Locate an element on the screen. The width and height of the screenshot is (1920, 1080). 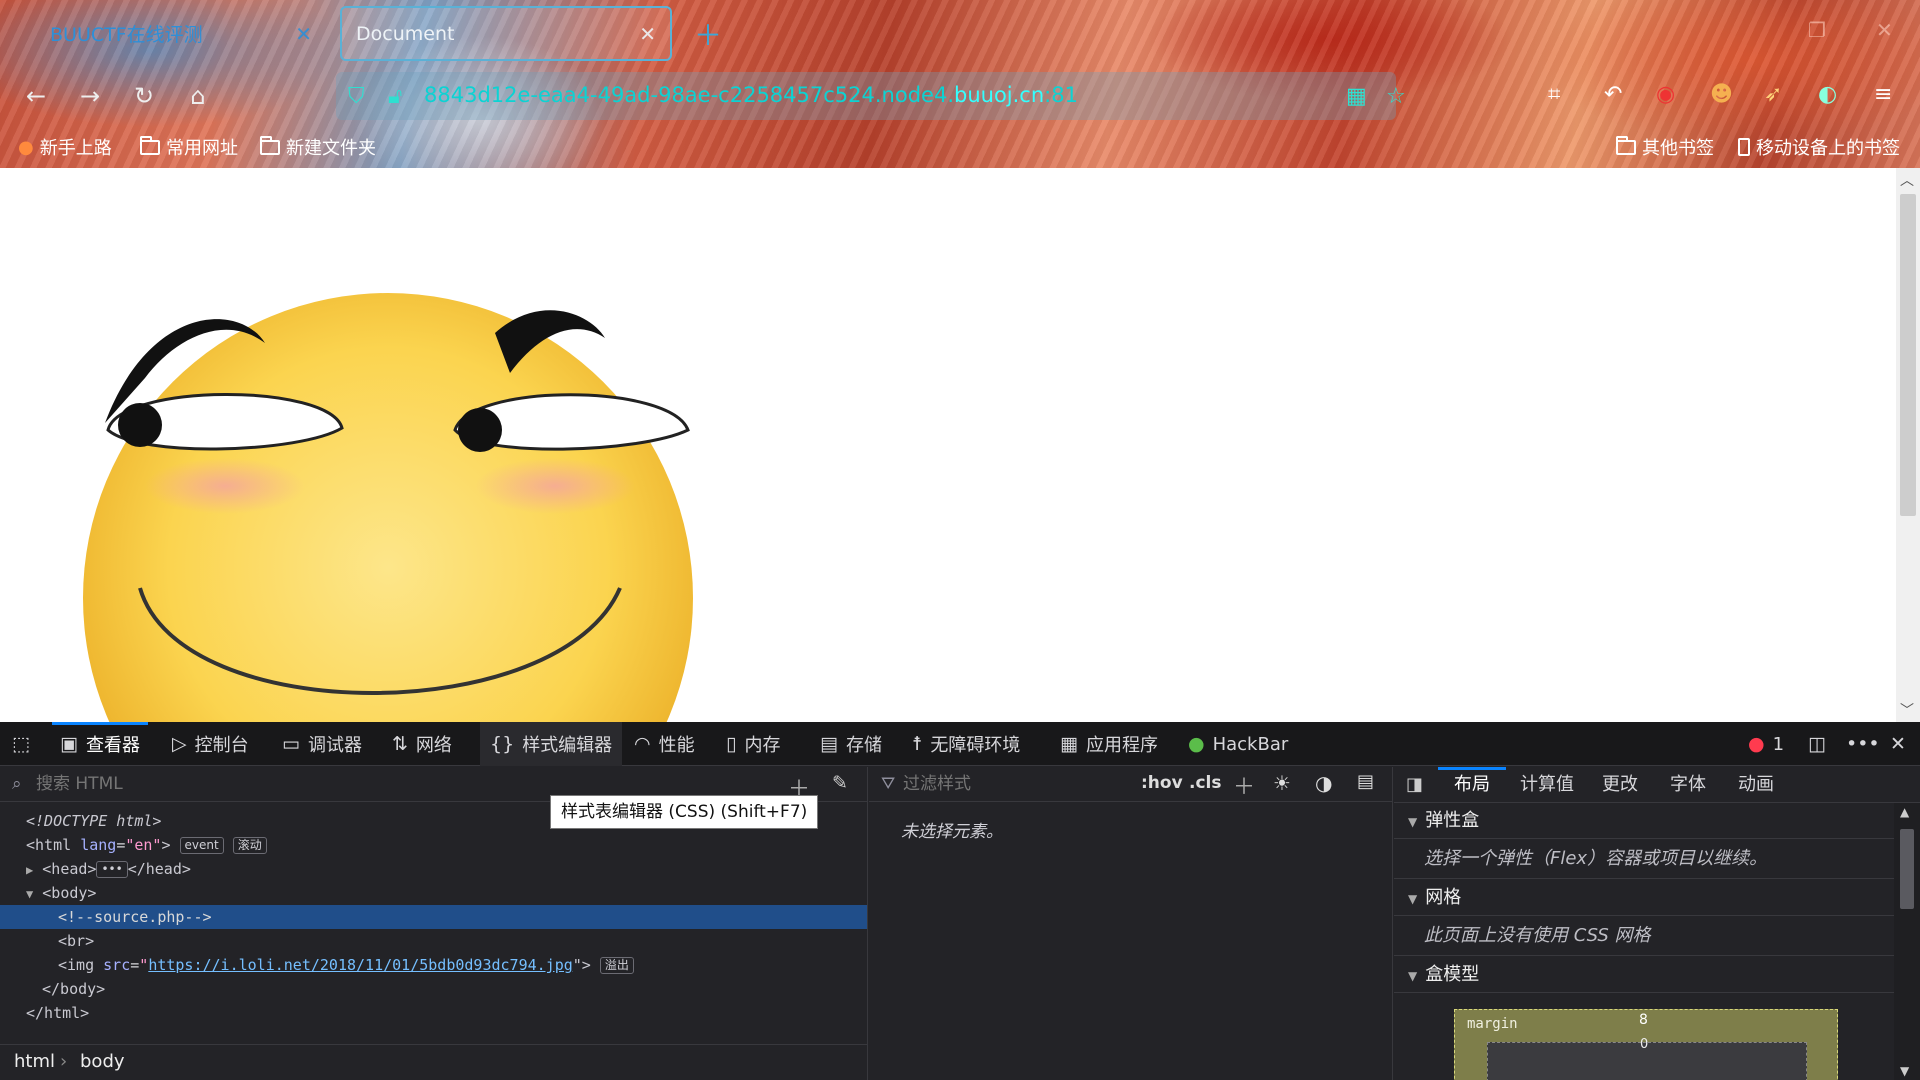
tab-storage: ▤ 存储 is located at coordinates (851, 744).